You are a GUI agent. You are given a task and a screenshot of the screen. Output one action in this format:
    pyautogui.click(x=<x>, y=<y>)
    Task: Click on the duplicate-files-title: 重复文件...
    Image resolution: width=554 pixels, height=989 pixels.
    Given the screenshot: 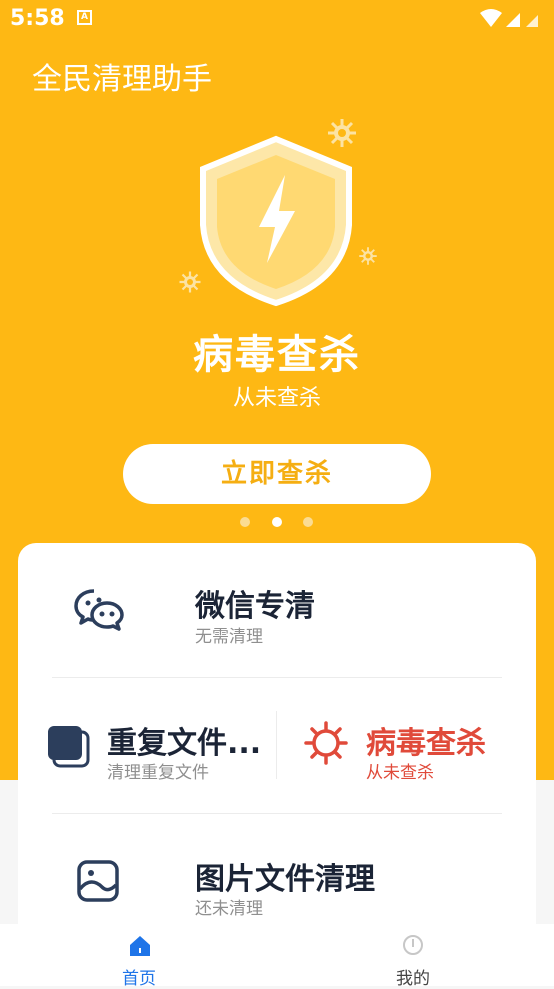 What is the action you would take?
    pyautogui.click(x=184, y=743)
    